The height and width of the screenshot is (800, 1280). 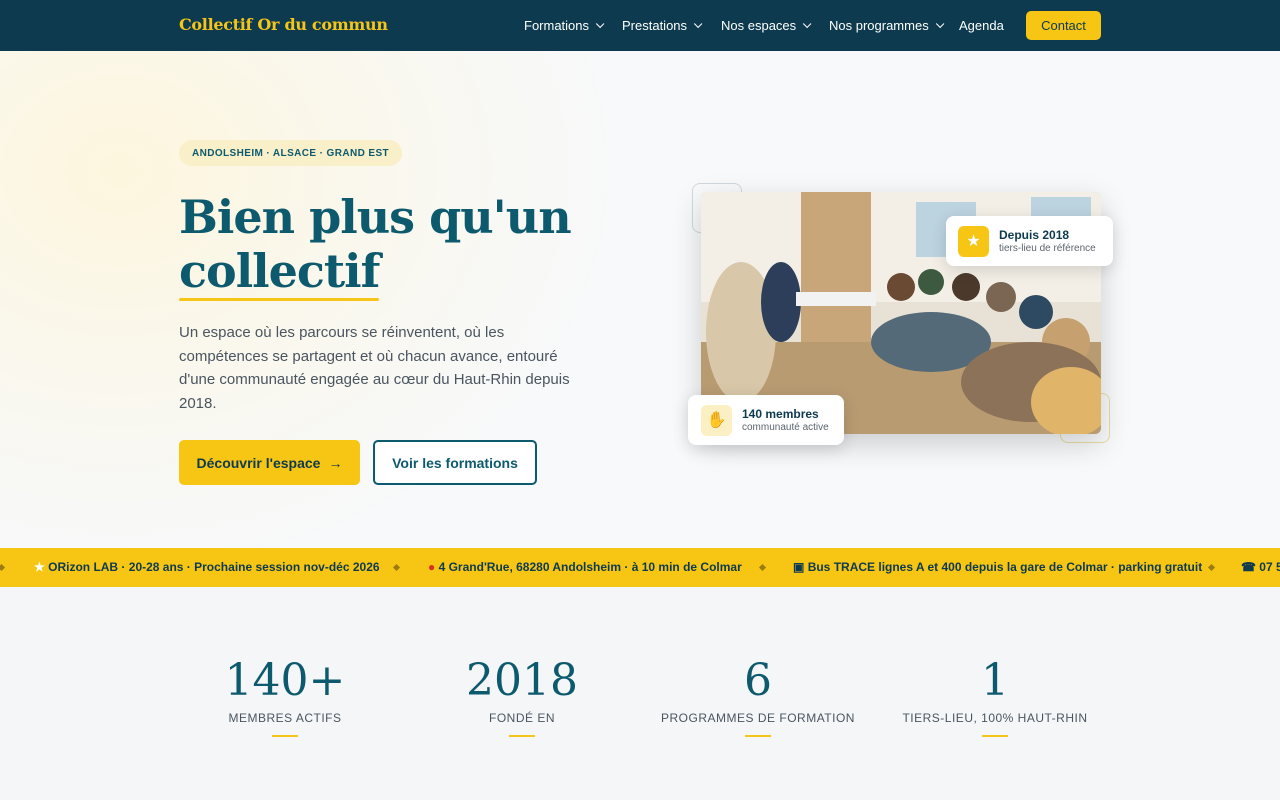 What do you see at coordinates (258, 462) in the screenshot?
I see `button-label: Découvrir l'espace` at bounding box center [258, 462].